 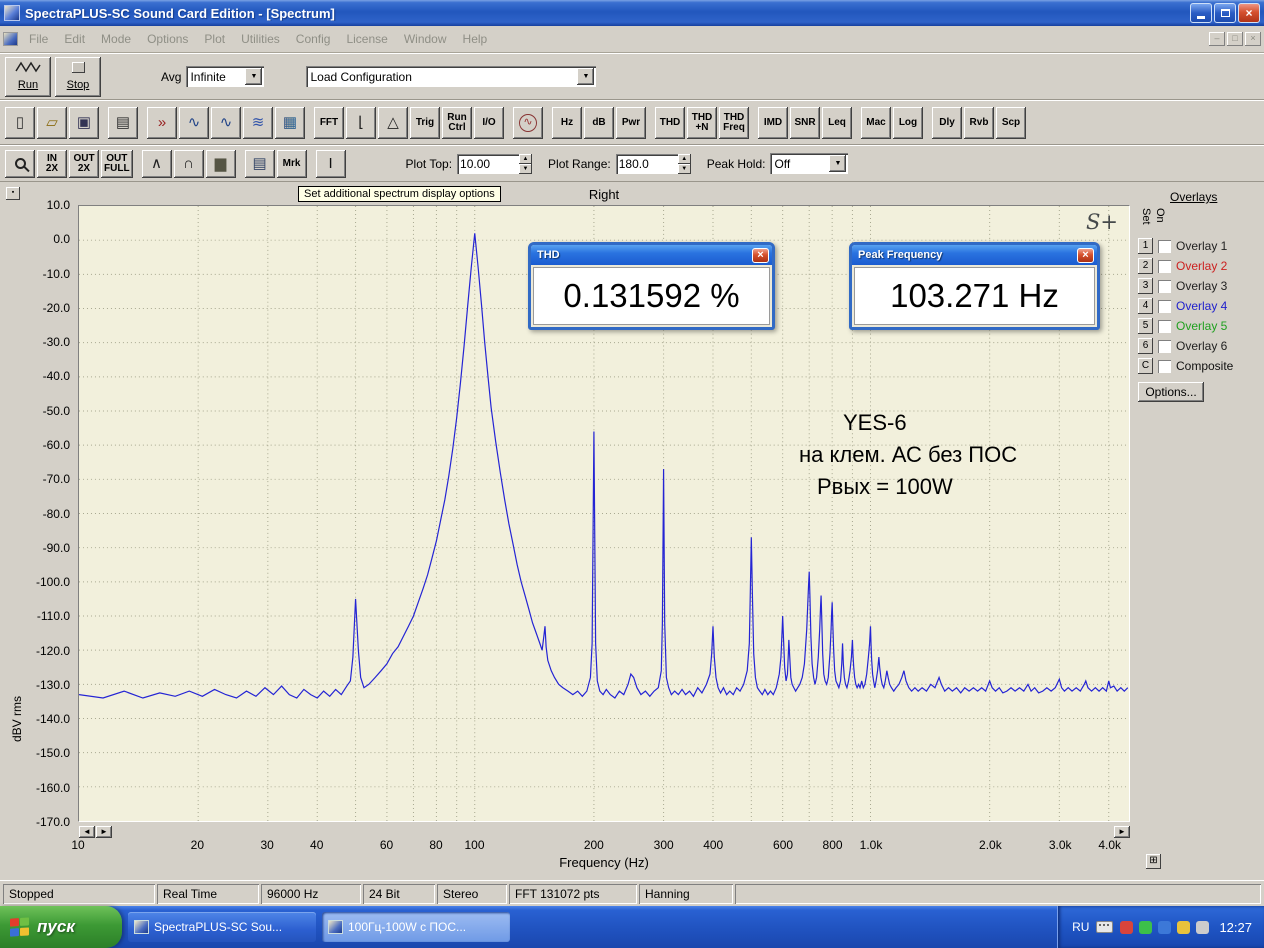 What do you see at coordinates (1145, 326) in the screenshot?
I see `overlay-set-button-5: 5` at bounding box center [1145, 326].